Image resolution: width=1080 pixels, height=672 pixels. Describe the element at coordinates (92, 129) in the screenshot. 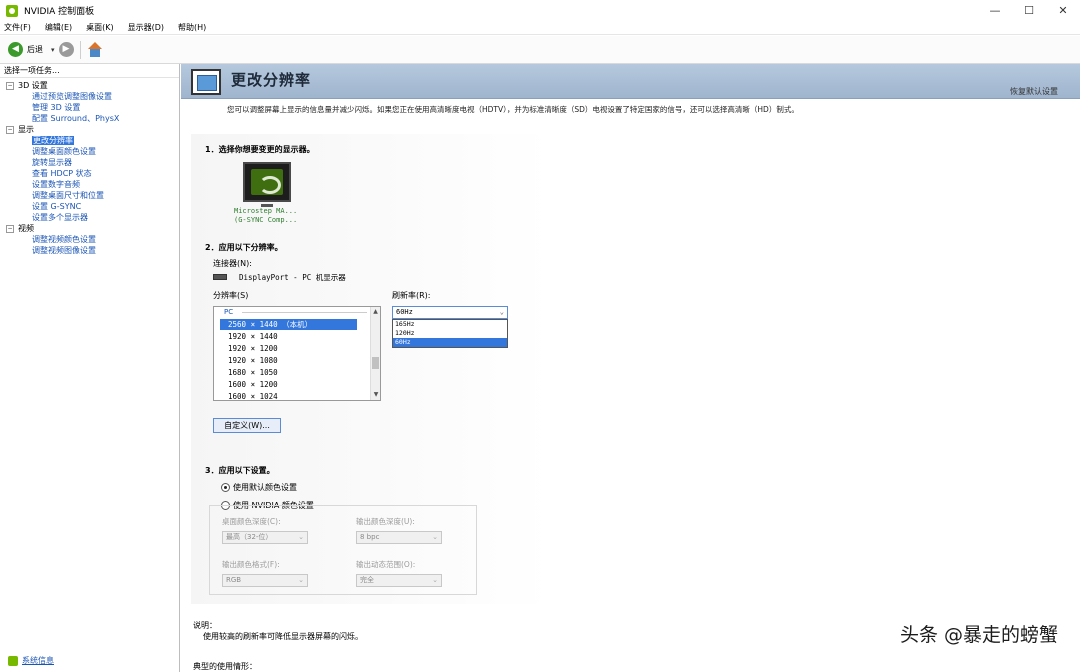

I see `tree-group-display: − 显示` at that location.